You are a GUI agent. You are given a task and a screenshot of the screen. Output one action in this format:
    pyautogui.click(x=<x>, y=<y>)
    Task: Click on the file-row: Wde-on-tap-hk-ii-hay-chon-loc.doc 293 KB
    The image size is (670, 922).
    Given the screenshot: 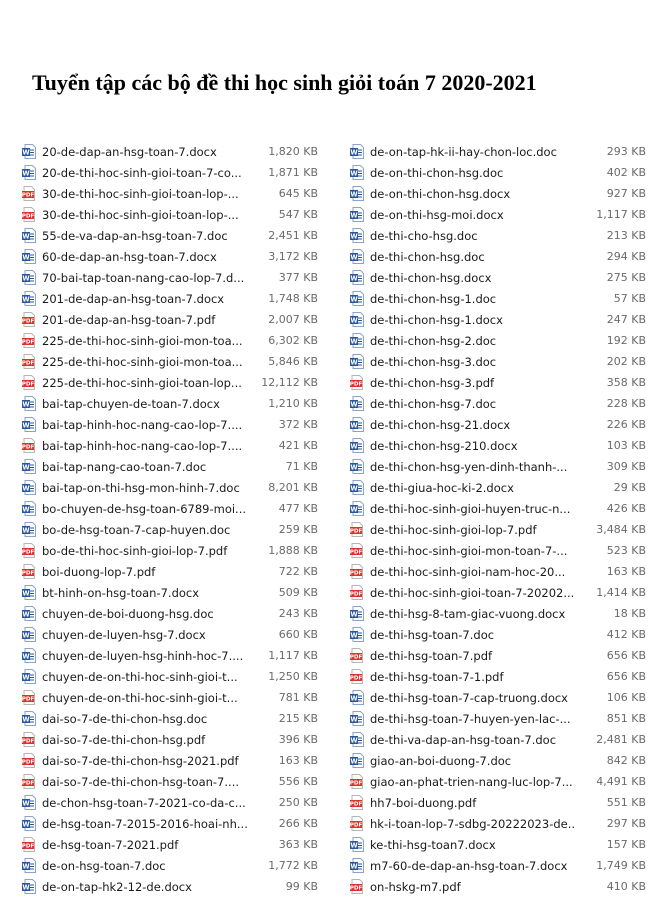 What is the action you would take?
    pyautogui.click(x=498, y=151)
    